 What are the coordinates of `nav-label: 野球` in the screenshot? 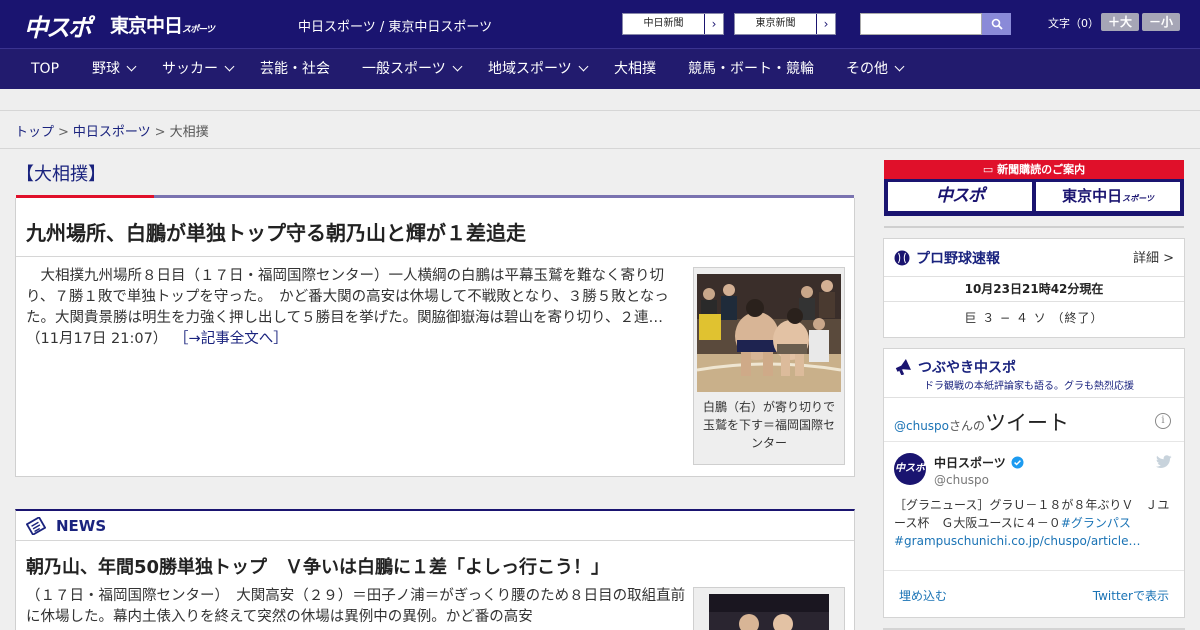 It's located at (106, 69).